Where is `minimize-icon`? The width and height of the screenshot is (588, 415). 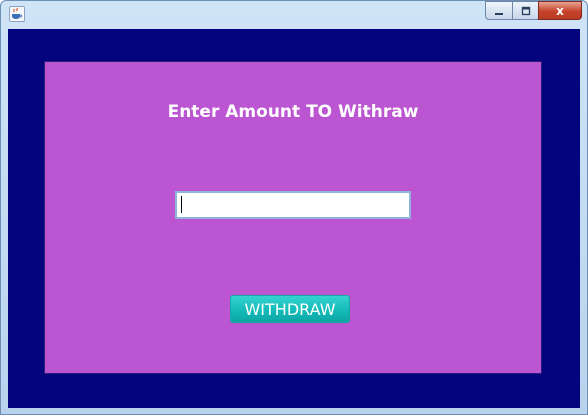
minimize-icon is located at coordinates (499, 13).